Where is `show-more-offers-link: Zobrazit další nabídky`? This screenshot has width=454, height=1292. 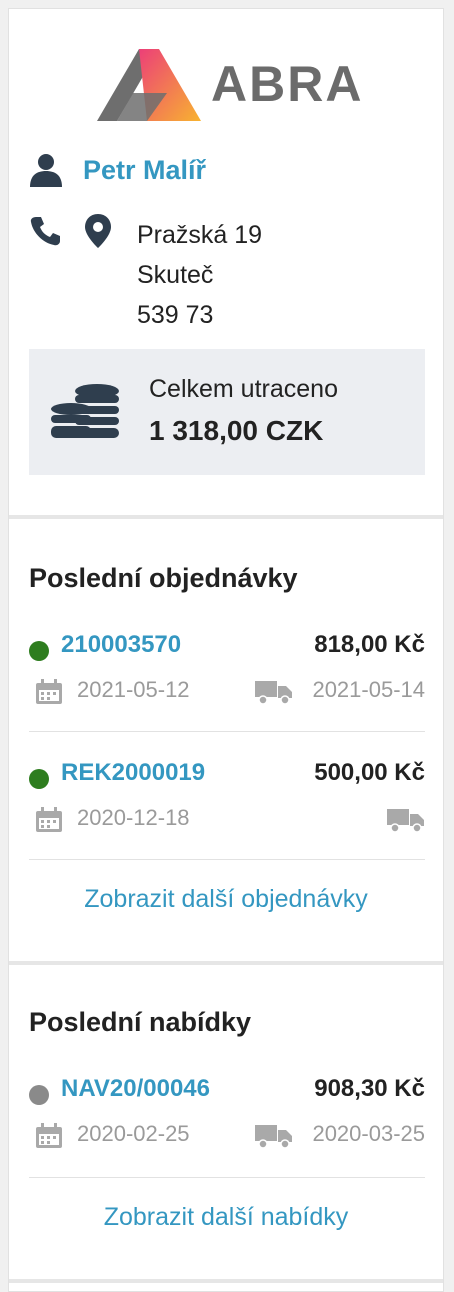
show-more-offers-link: Zobrazit další nabídky is located at coordinates (226, 1217).